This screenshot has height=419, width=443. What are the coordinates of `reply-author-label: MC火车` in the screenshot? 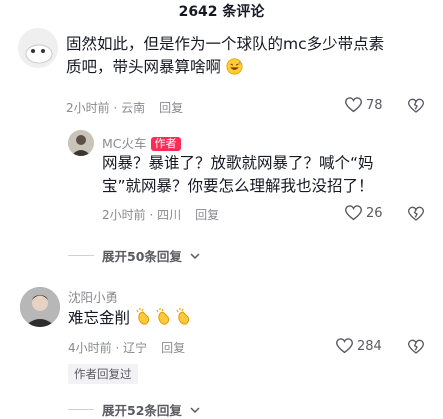 It's located at (124, 143).